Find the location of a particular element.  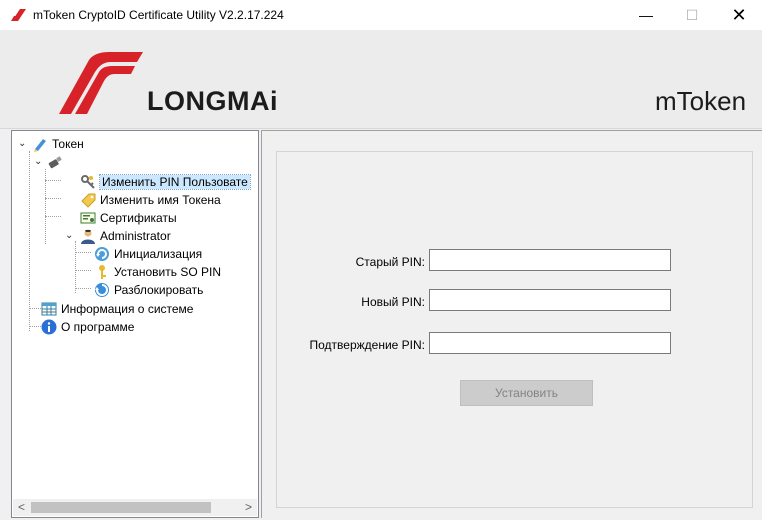

admin-user-icon is located at coordinates (88, 236).